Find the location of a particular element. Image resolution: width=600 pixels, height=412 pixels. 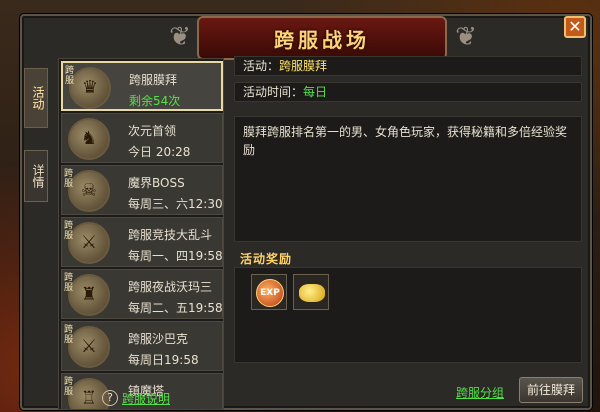

rewards-panel: EXP is located at coordinates (408, 315).